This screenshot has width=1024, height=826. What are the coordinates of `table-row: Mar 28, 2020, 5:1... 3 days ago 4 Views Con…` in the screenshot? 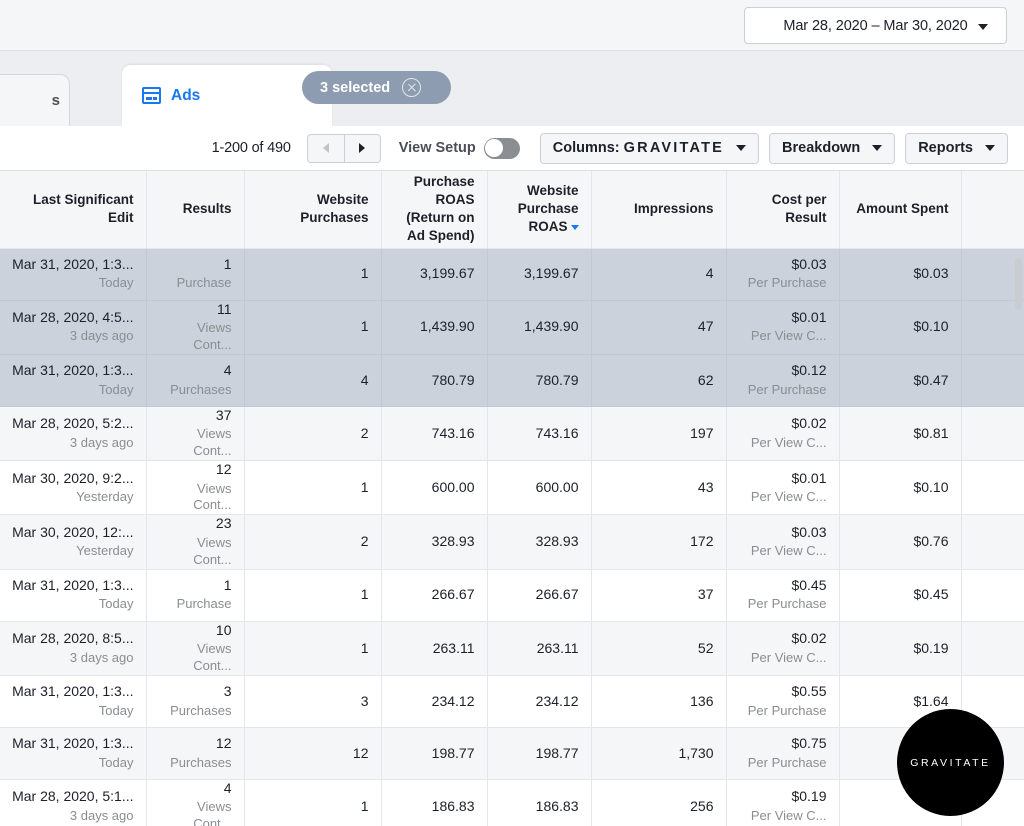 It's located at (512, 802).